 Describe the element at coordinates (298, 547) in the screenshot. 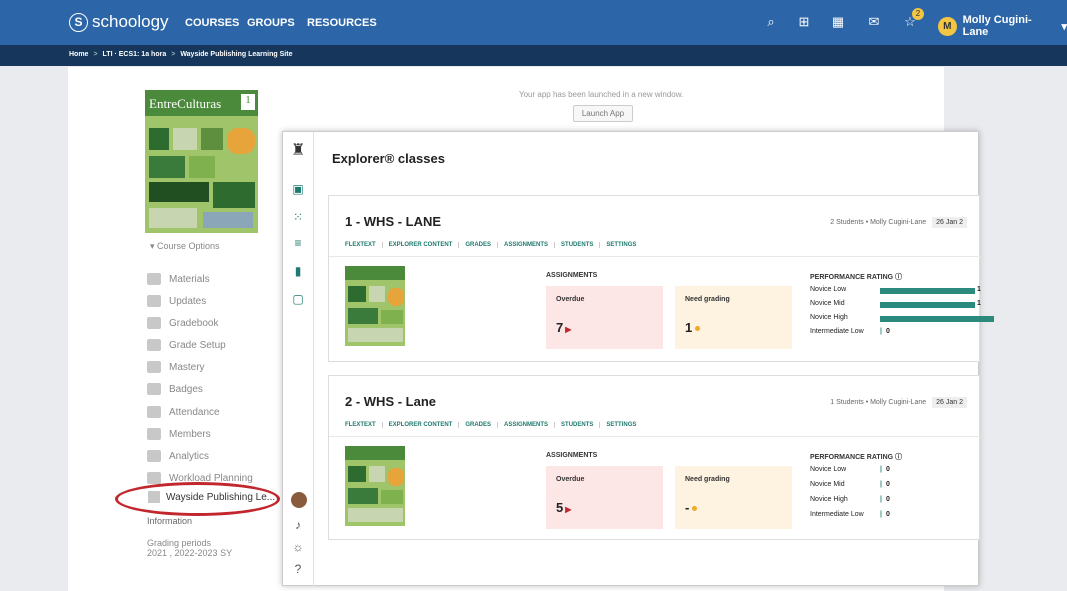

I see `lightbulb-icon: ☼` at that location.